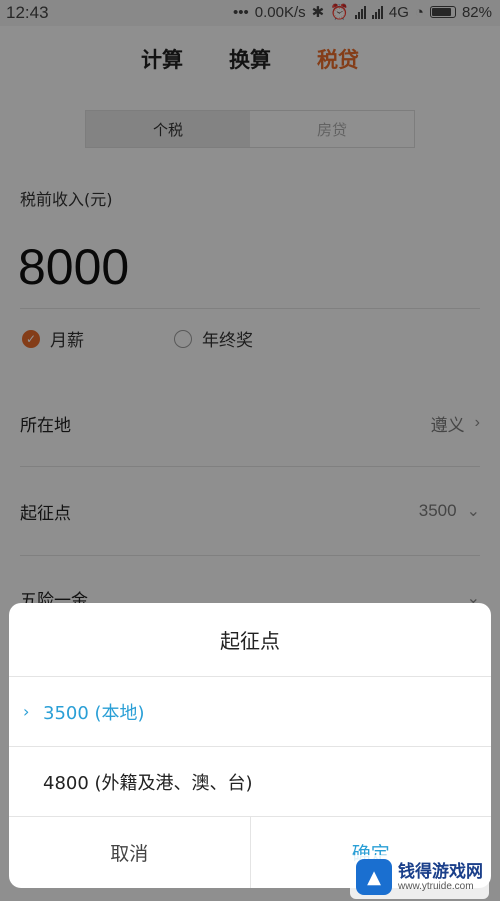 Image resolution: width=500 pixels, height=901 pixels. I want to click on dialog-title: 起征点, so click(250, 640).